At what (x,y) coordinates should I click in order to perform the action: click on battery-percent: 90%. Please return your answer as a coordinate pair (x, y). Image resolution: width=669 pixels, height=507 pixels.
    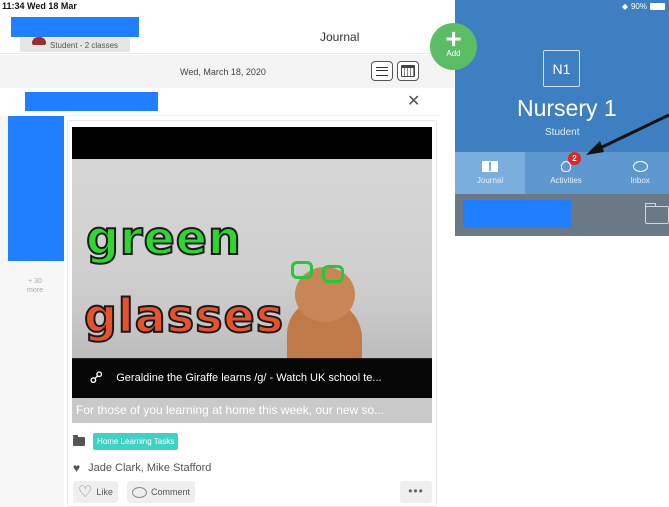
    Looking at the image, I should click on (638, 6).